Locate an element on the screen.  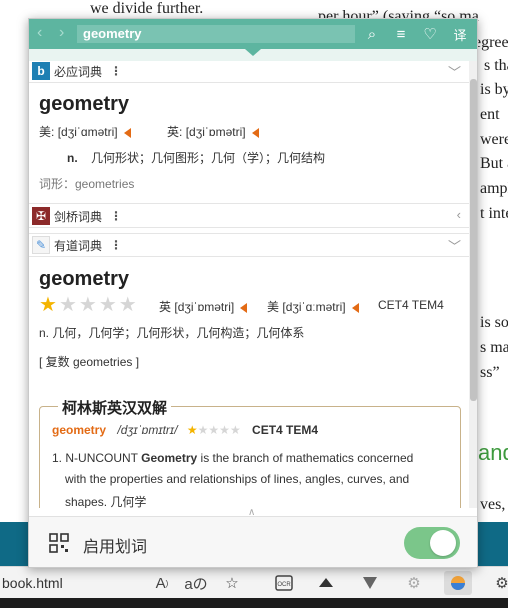
back-arrow-icon: ‹ is located at coordinates (39, 33).